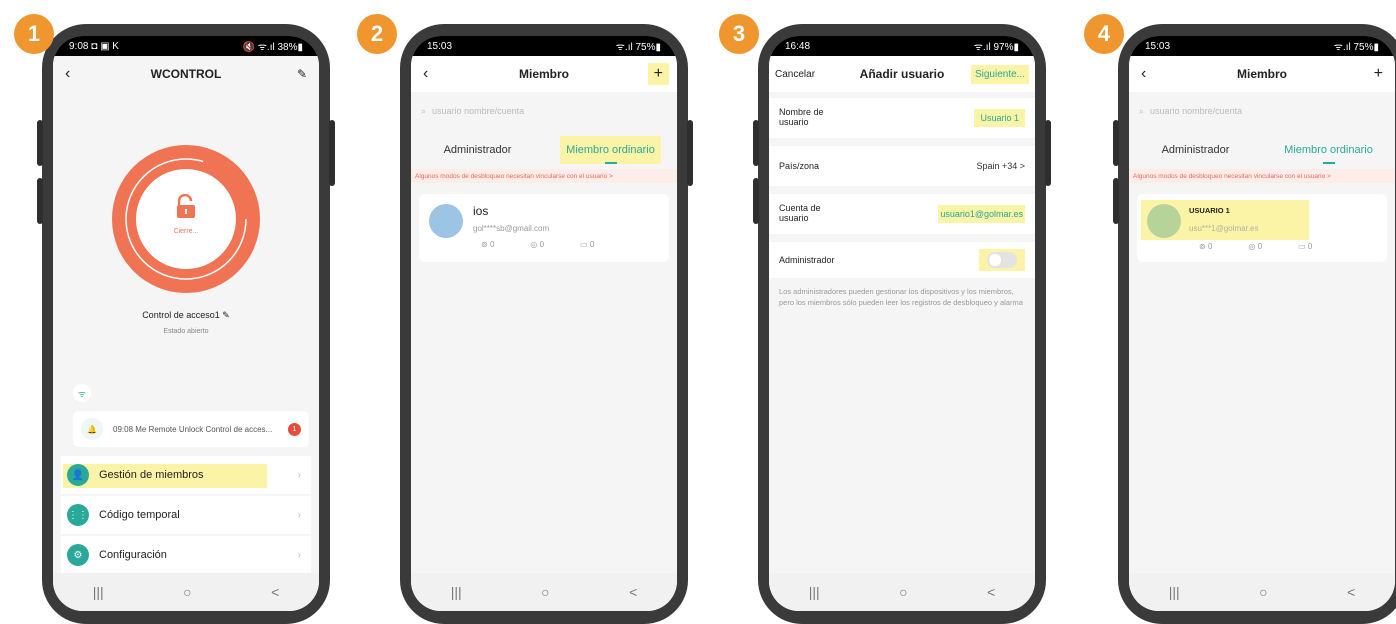 Image resolution: width=1396 pixels, height=624 pixels. What do you see at coordinates (902, 214) in the screenshot?
I see `account-row: Cuenta de usuario usuario1@golmar.es` at bounding box center [902, 214].